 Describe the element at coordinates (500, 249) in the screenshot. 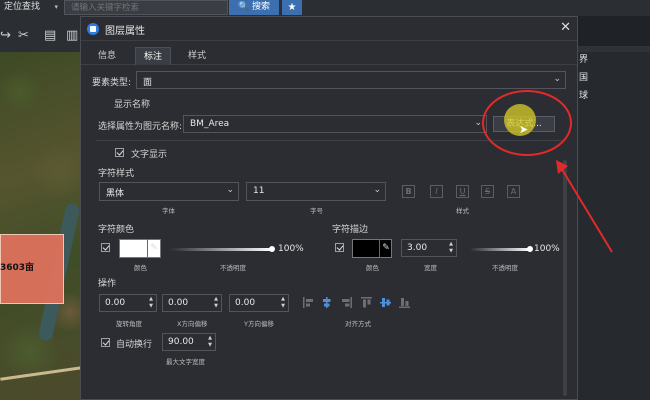

I see `stroke-opacity-slider` at that location.